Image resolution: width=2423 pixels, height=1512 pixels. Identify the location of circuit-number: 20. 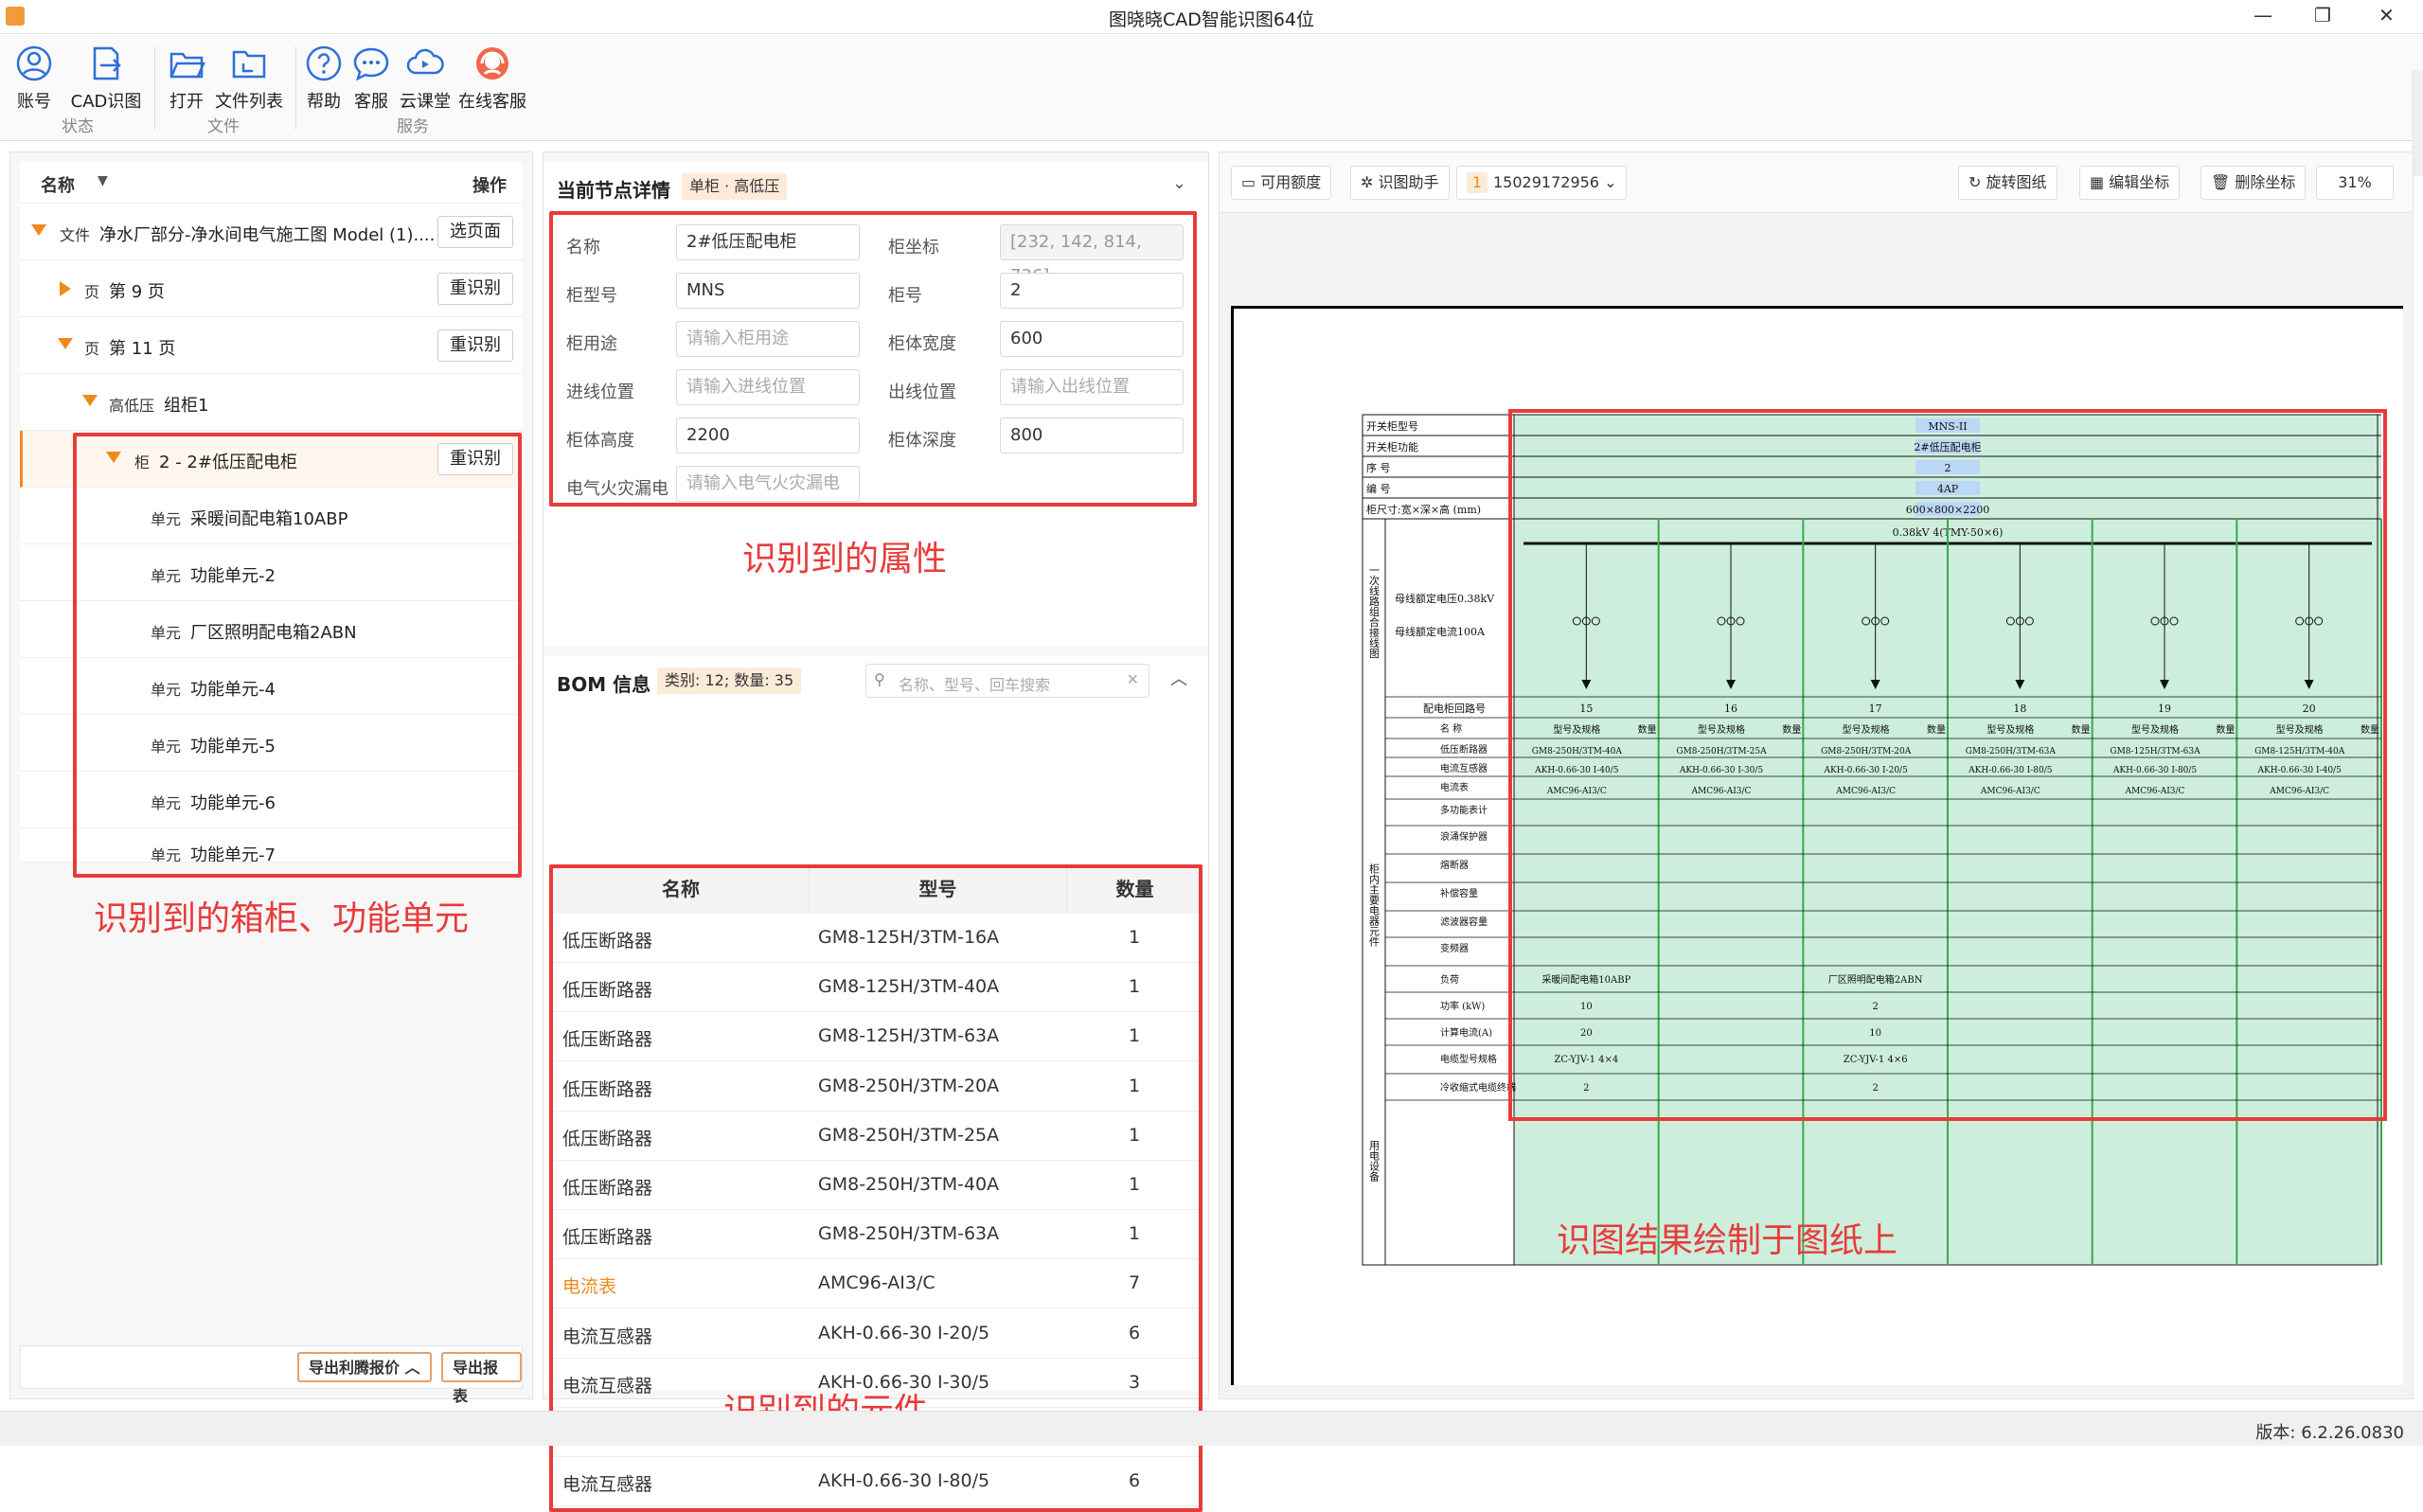
(2309, 709).